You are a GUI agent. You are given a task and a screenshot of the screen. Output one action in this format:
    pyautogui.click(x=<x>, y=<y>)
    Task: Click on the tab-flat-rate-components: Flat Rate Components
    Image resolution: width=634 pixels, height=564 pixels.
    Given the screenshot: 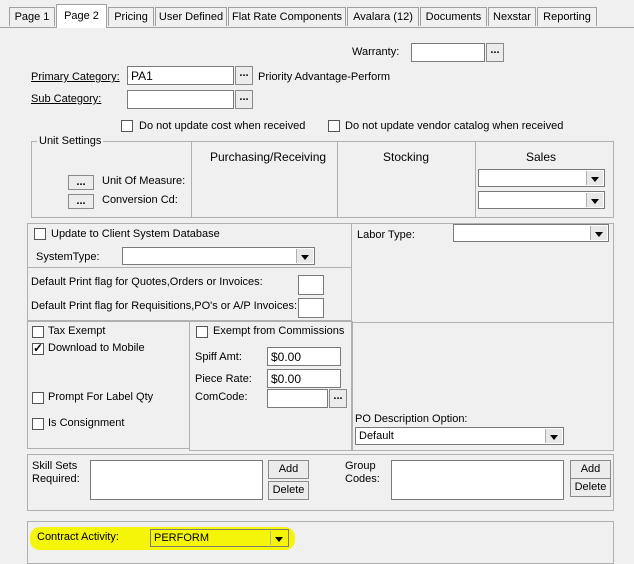 What is the action you would take?
    pyautogui.click(x=287, y=16)
    